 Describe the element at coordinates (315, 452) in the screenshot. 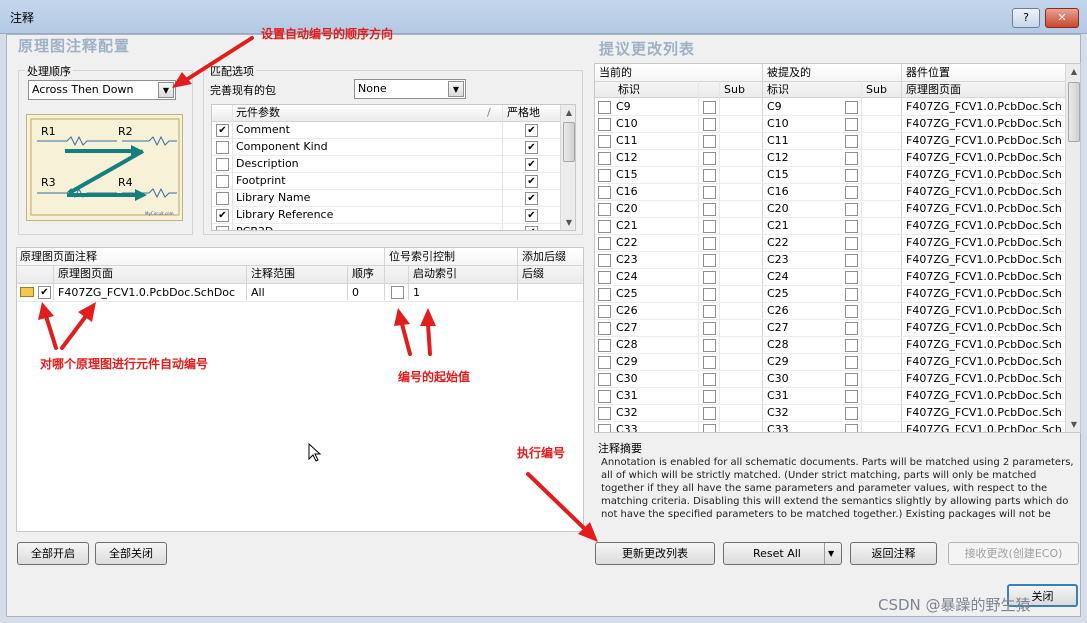

I see `mouse-cursor-icon` at that location.